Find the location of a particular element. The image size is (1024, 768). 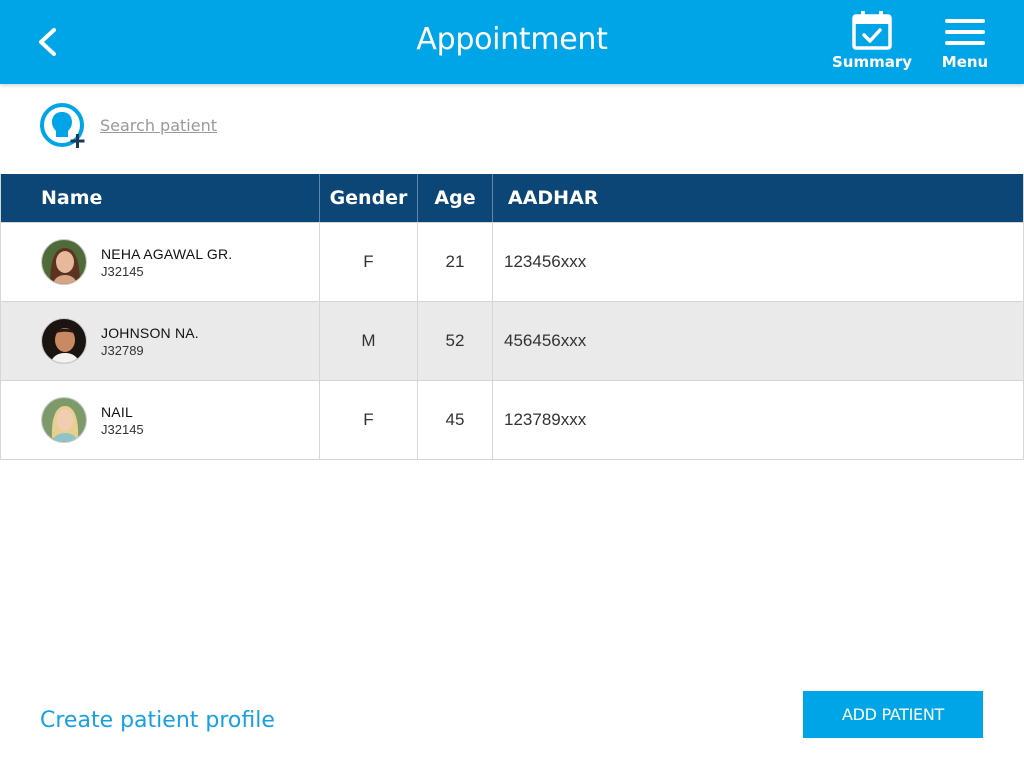

gender-cell: M is located at coordinates (369, 341).